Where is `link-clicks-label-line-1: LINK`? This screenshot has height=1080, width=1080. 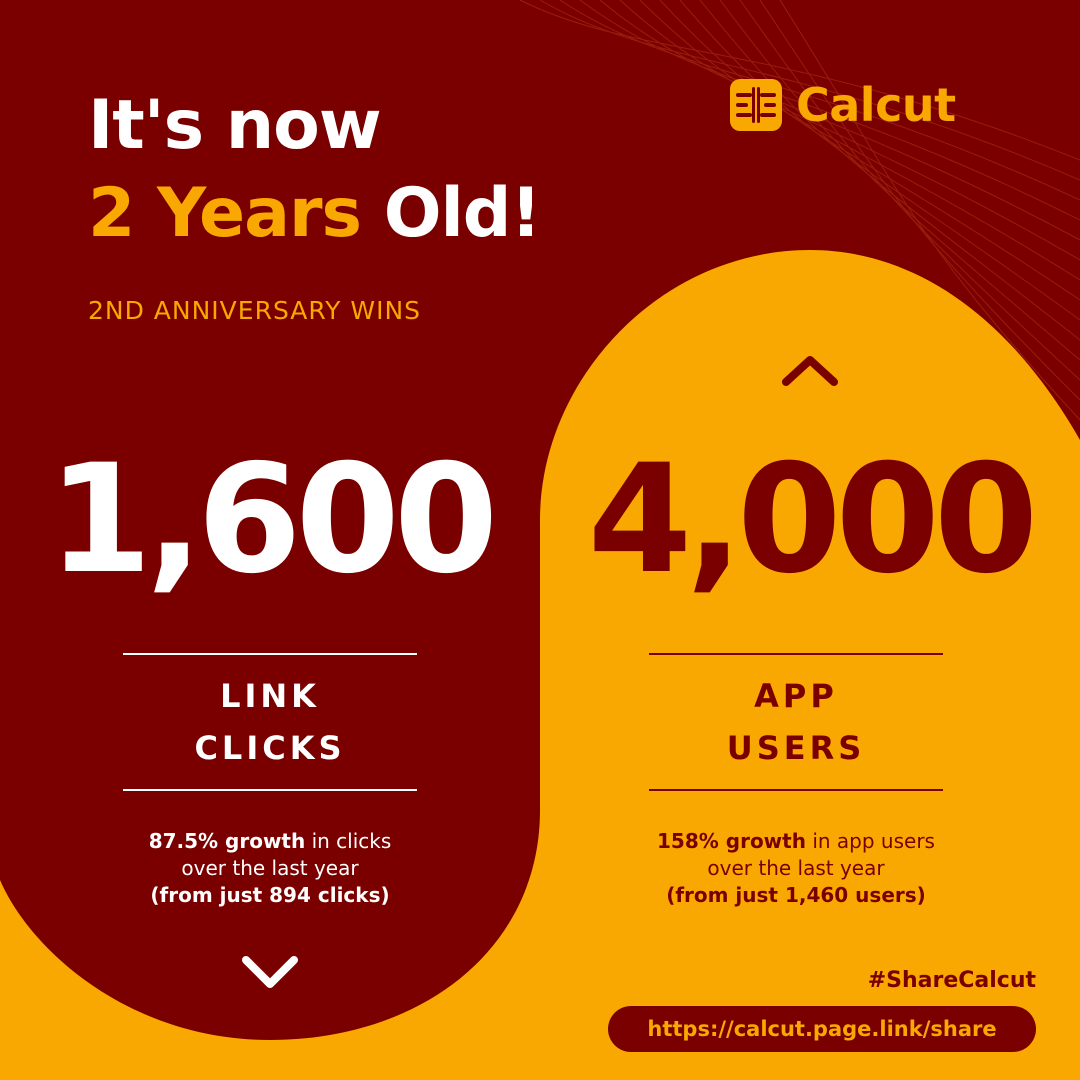 link-clicks-label-line-1: LINK is located at coordinates (270, 696).